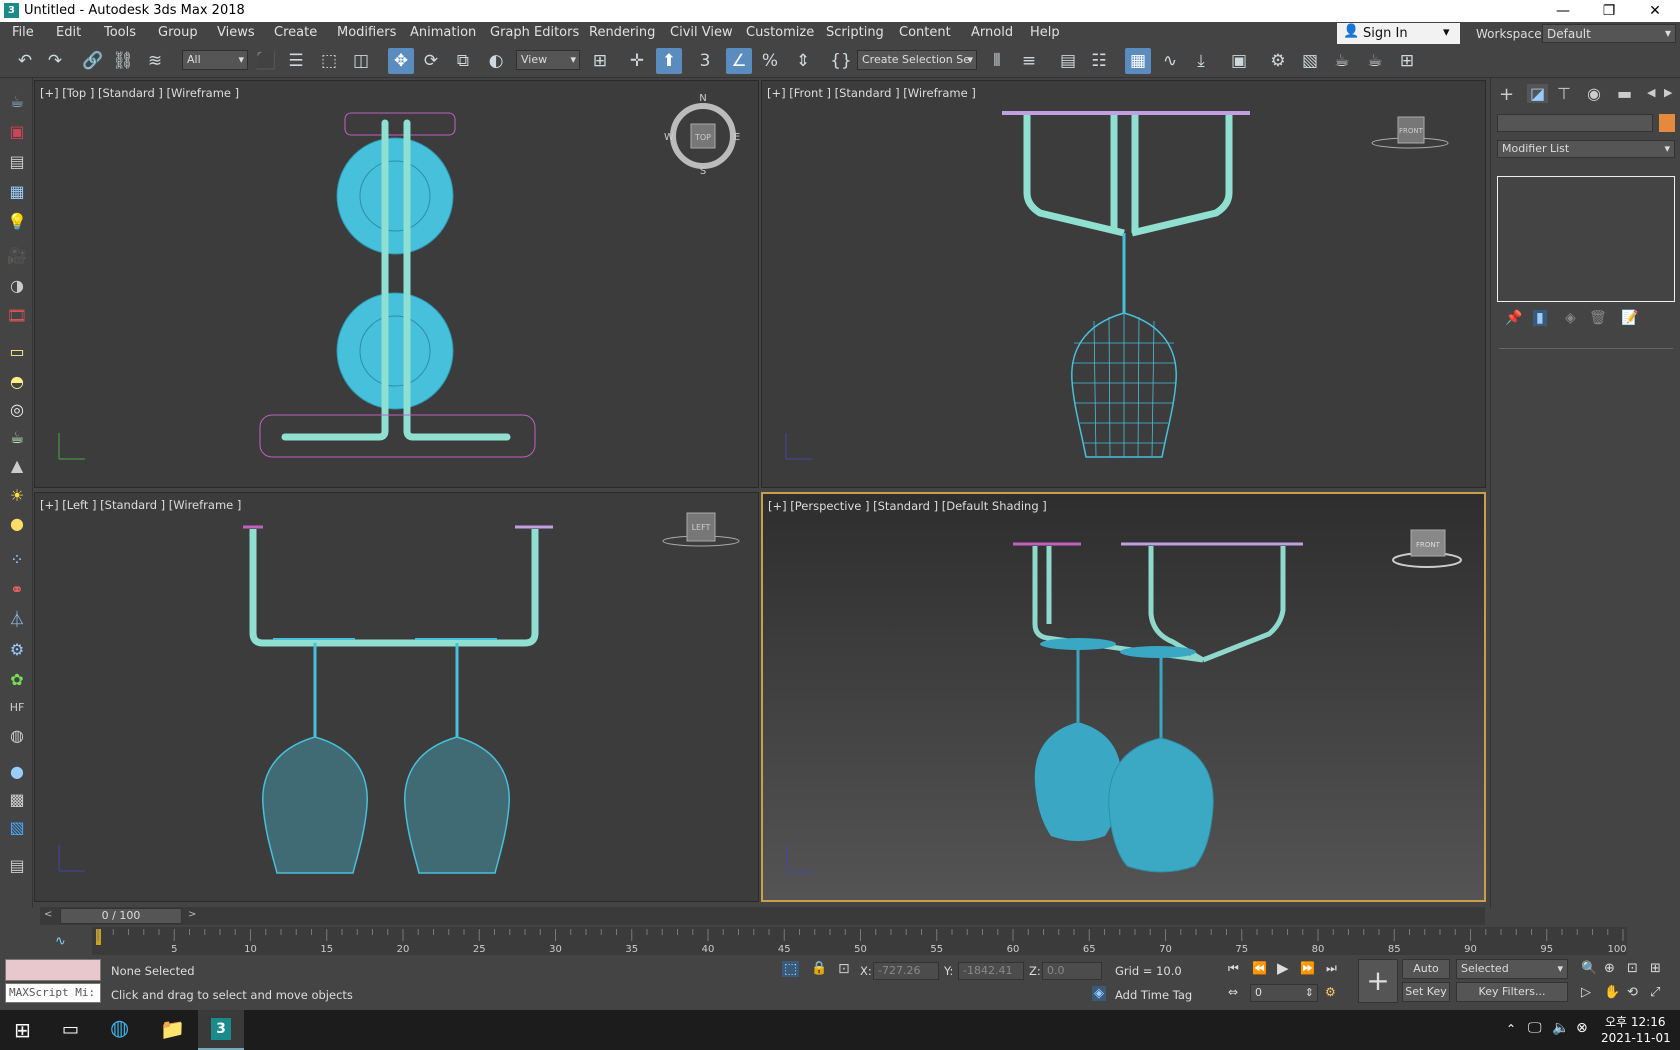 The height and width of the screenshot is (1050, 1680). What do you see at coordinates (1239, 61) in the screenshot?
I see `material-editor-icon: ▣` at bounding box center [1239, 61].